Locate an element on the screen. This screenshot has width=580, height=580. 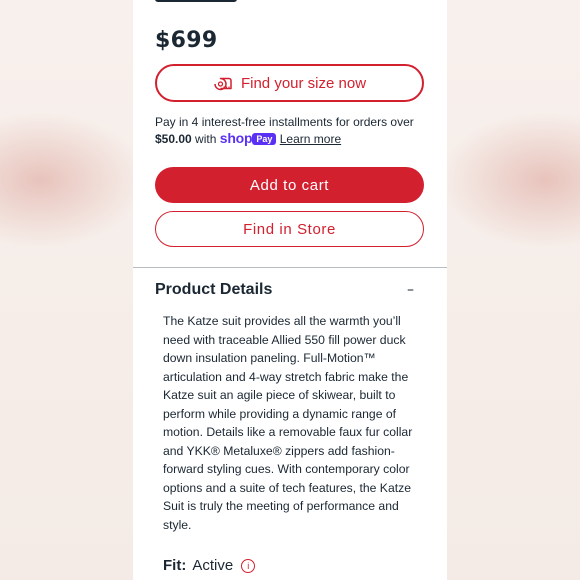
fit-label: Fit: is located at coordinates (175, 565).